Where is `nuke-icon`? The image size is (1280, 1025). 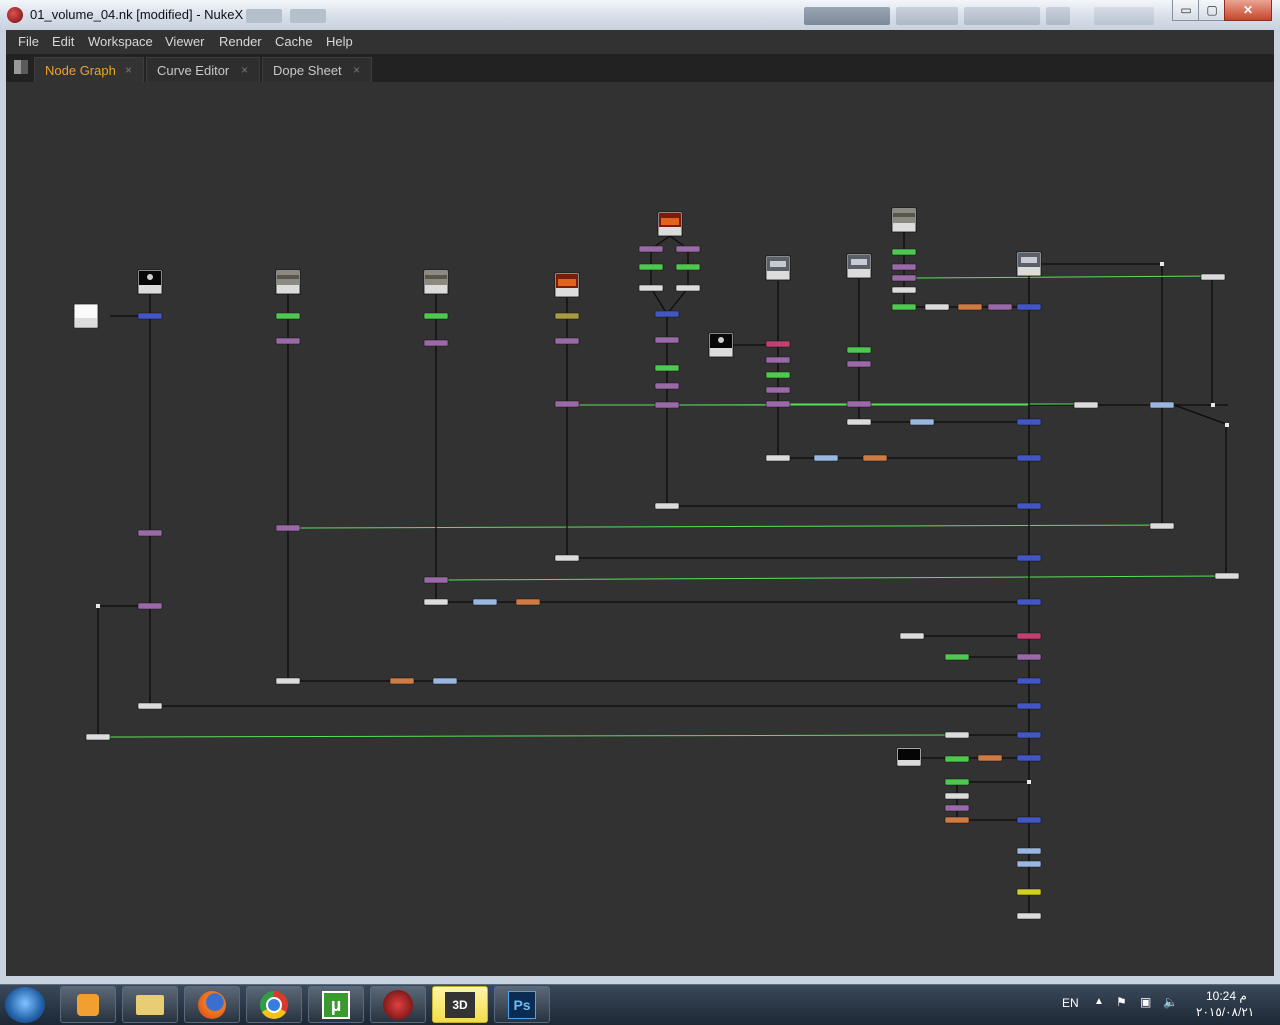
nuke-icon is located at coordinates (398, 1004).